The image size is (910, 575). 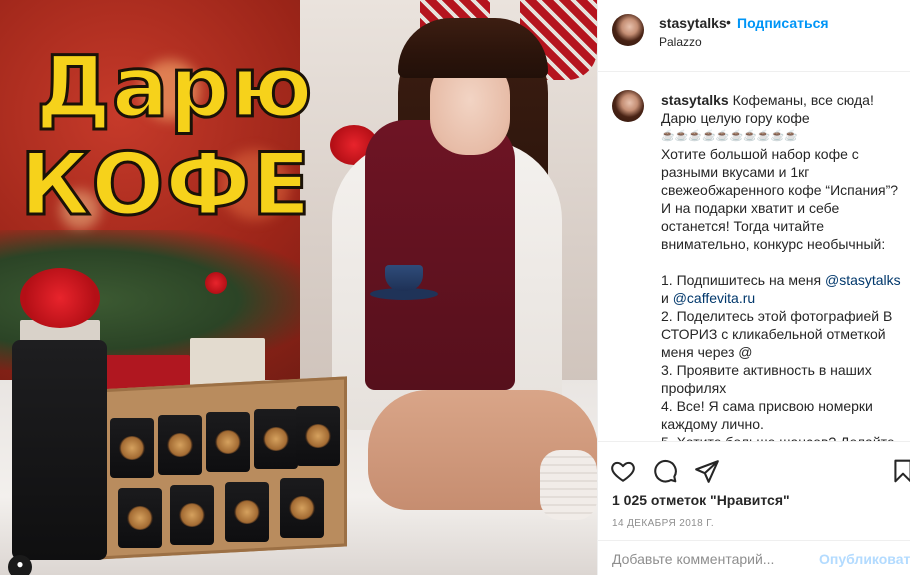 What do you see at coordinates (735, 118) in the screenshot?
I see `caption-line: Дарю целую гору кофе` at bounding box center [735, 118].